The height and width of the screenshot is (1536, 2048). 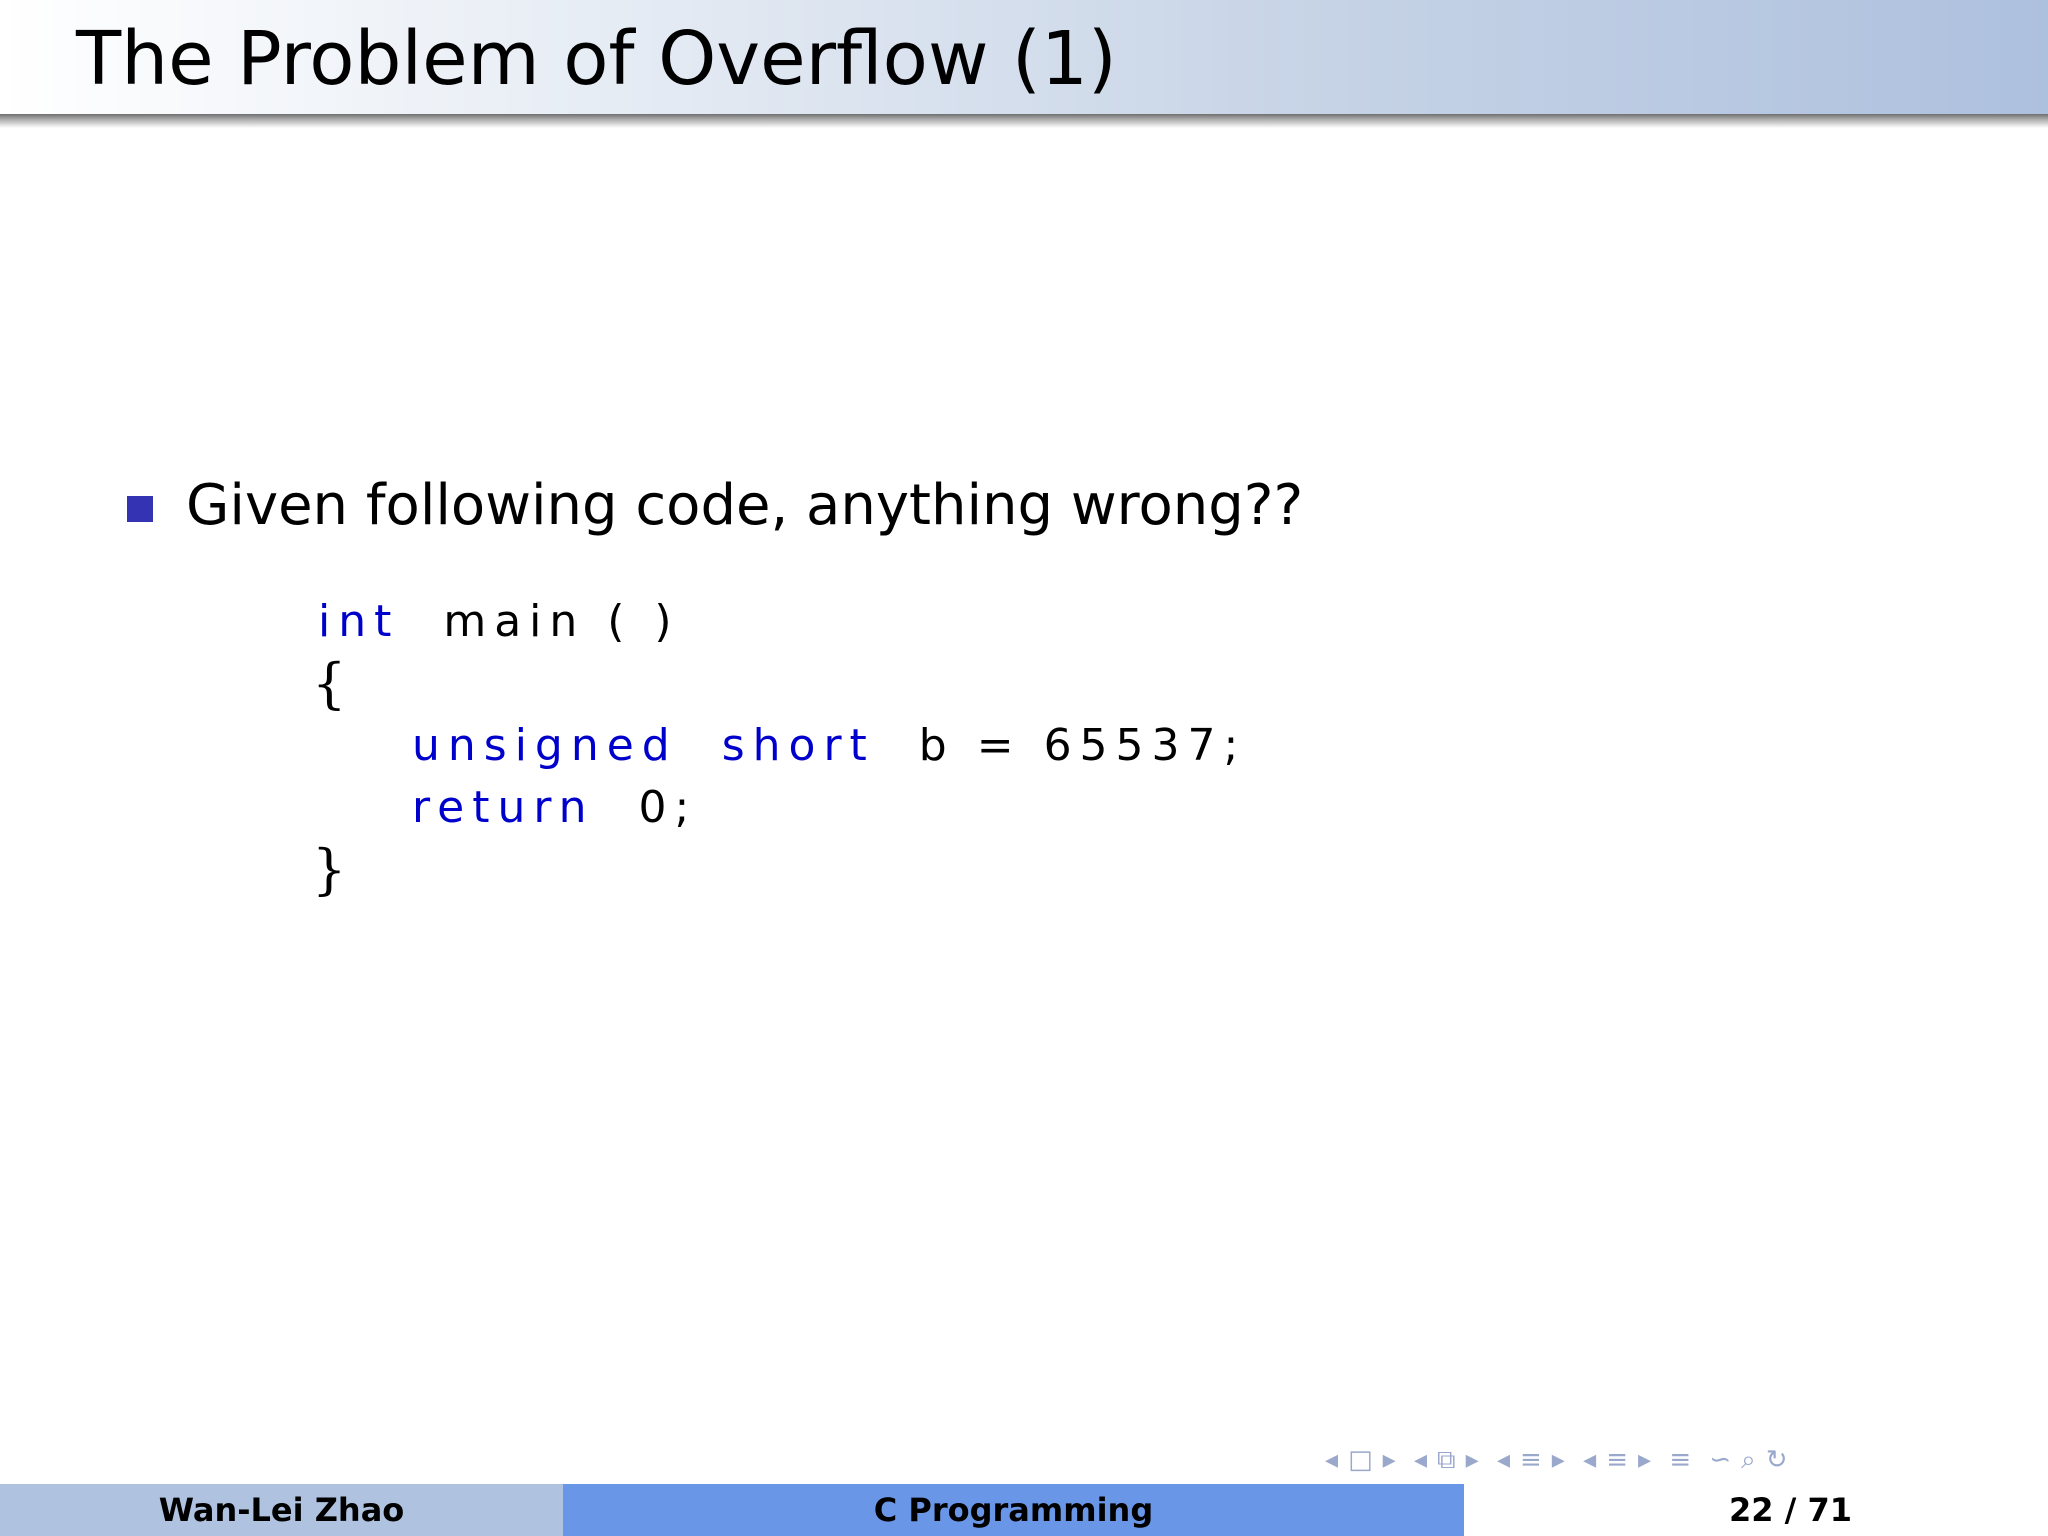 I want to click on code-line-4: return 0;, so click(x=554, y=808).